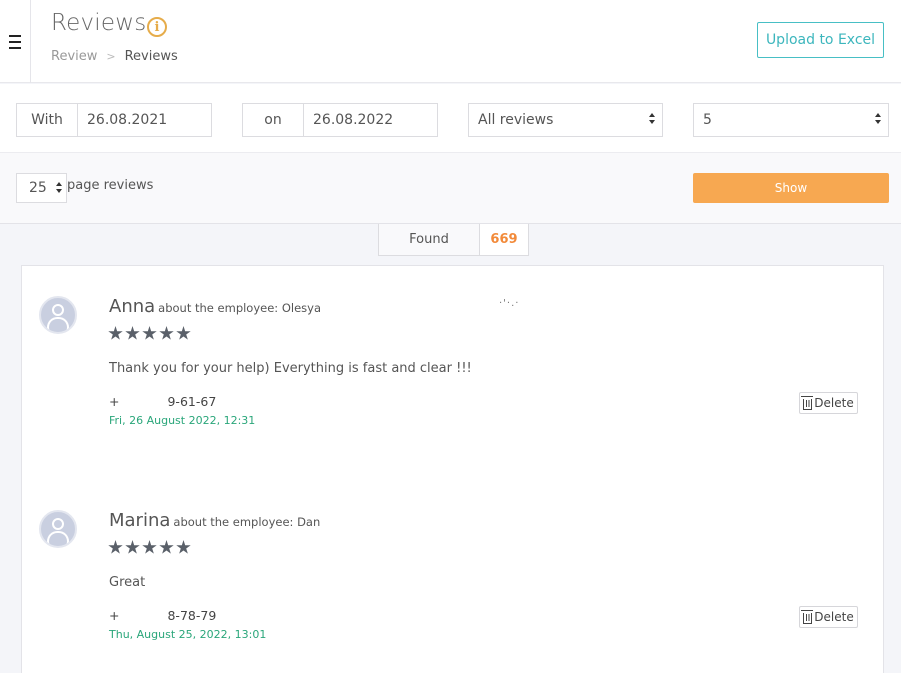 This screenshot has width=901, height=673. I want to click on date-to-group: on 26.08.2022, so click(340, 120).